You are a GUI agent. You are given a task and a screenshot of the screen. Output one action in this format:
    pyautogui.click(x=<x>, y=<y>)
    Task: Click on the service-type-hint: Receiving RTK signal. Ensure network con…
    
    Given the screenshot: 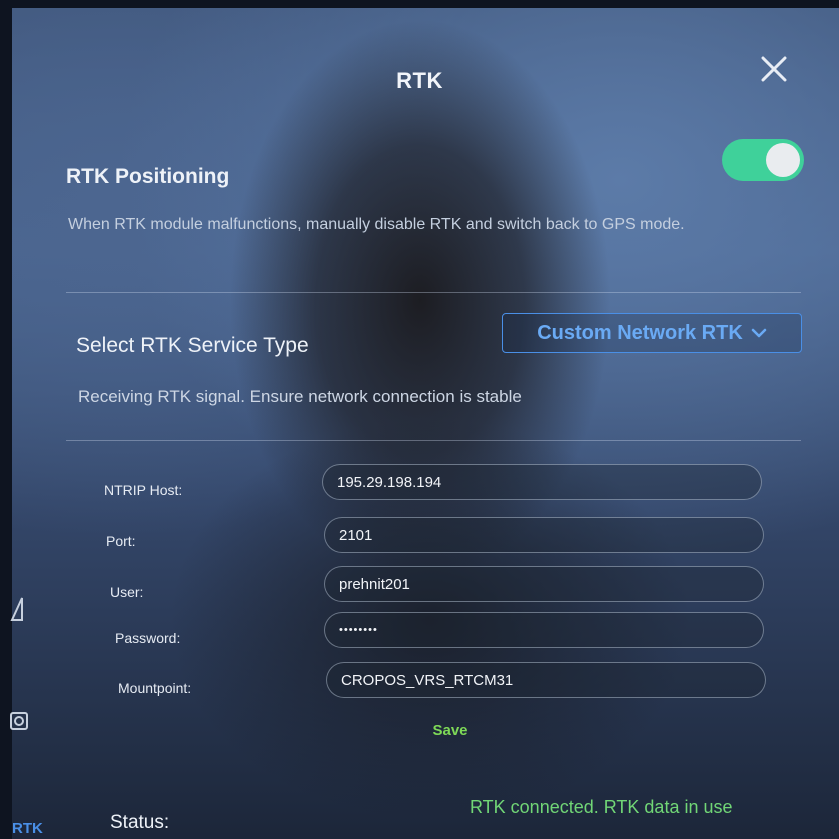 What is the action you would take?
    pyautogui.click(x=300, y=396)
    